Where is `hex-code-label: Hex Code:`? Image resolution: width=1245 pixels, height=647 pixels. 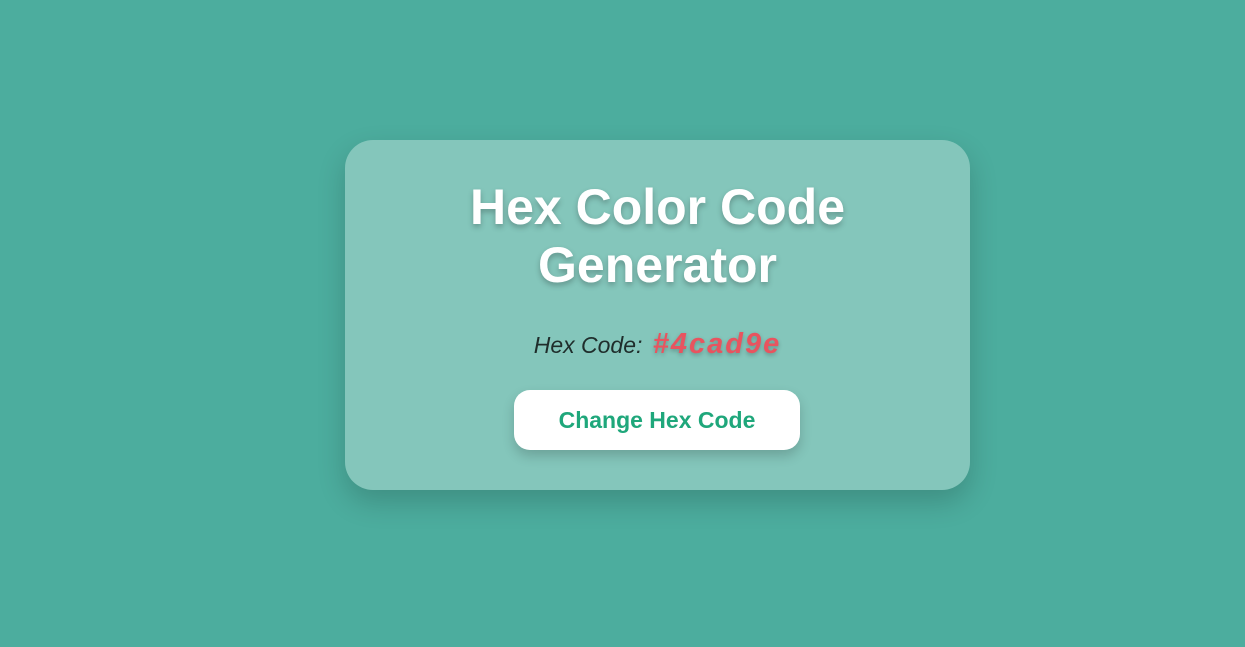
hex-code-label: Hex Code: is located at coordinates (588, 345).